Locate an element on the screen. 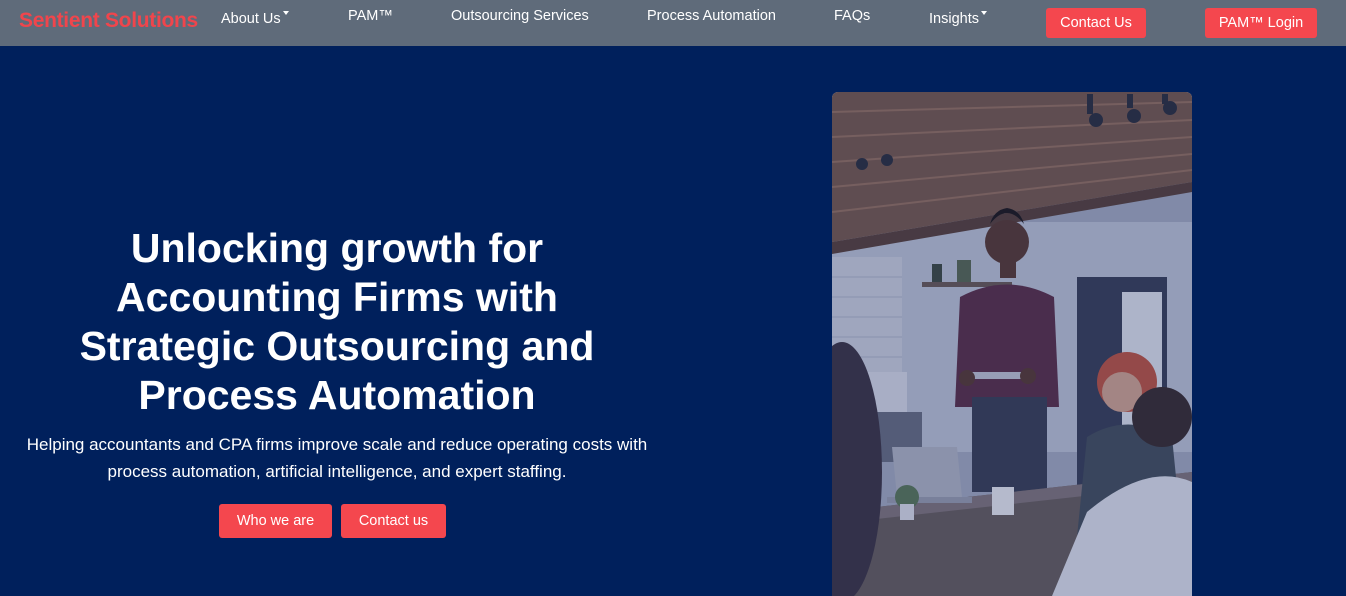  brand-logo: Sentient Solutions is located at coordinates (108, 21).